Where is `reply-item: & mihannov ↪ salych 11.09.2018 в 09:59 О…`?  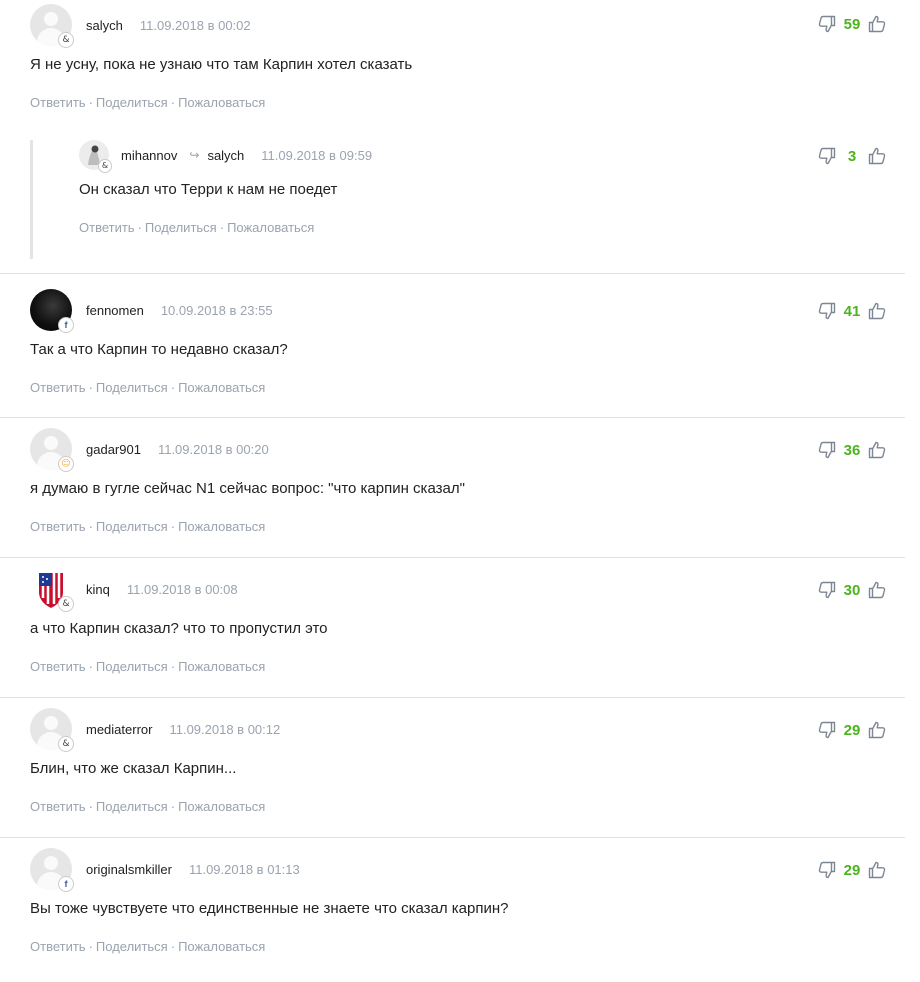
reply-item: & mihannov ↪ salych 11.09.2018 в 09:59 О… is located at coordinates (492, 187).